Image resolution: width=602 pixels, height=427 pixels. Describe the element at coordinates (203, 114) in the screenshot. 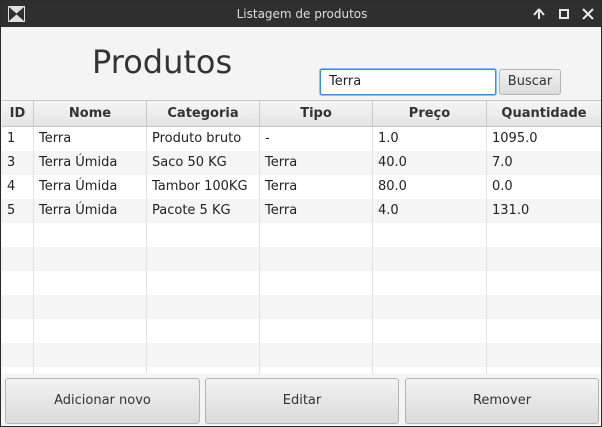

I see `column-header-categoria: Categoria` at that location.